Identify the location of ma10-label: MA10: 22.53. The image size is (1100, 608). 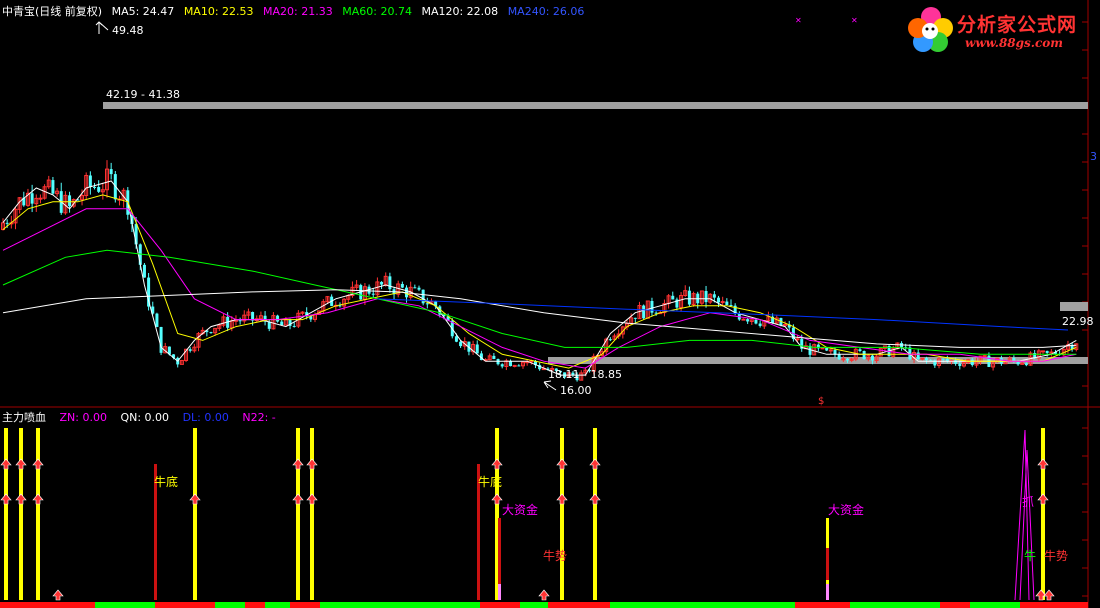
(218, 11).